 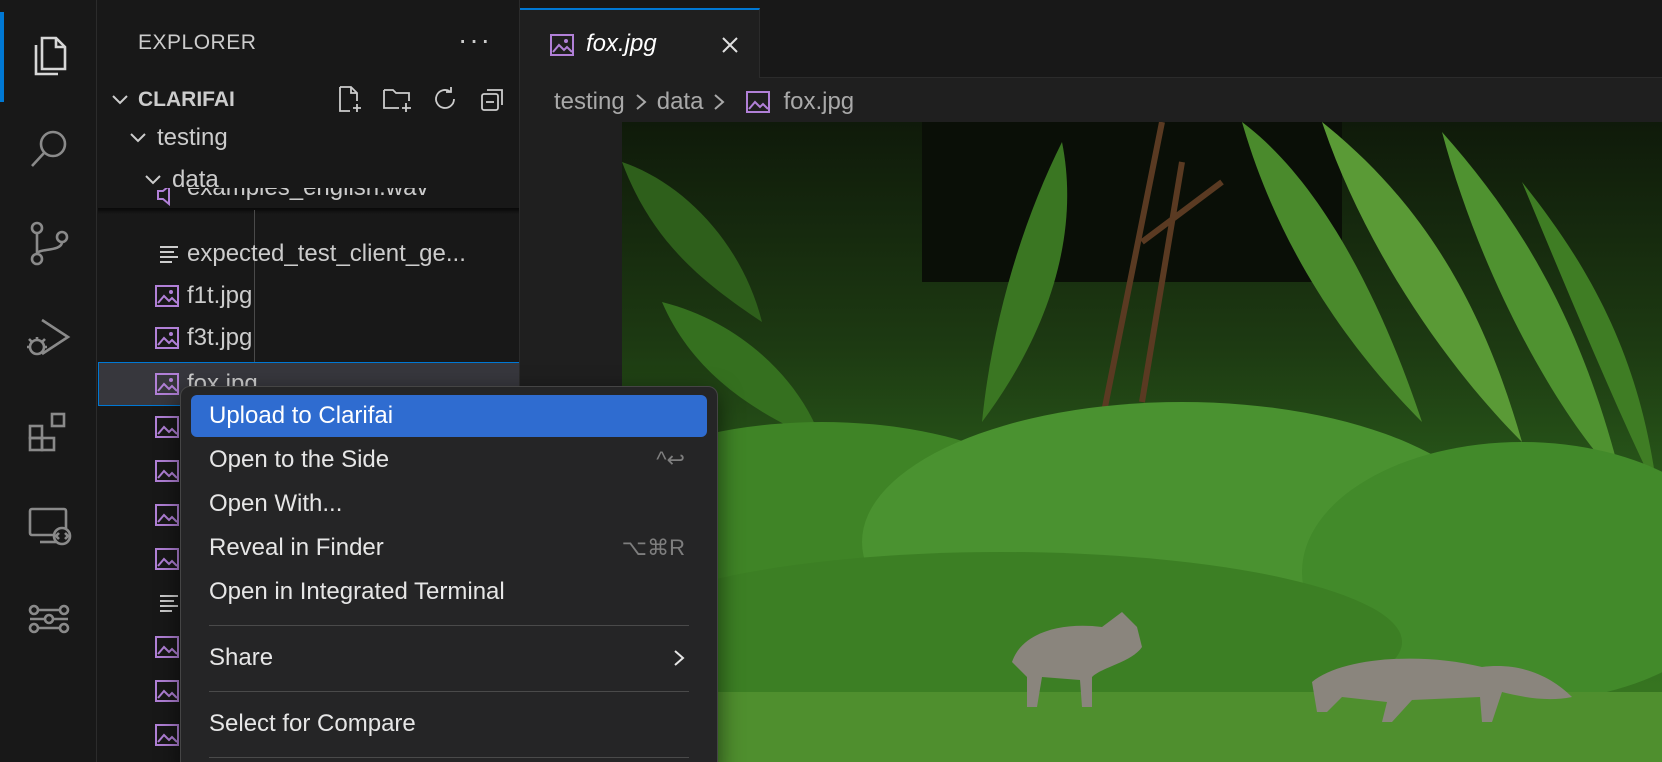 I want to click on source-control-icon, so click(x=48, y=243).